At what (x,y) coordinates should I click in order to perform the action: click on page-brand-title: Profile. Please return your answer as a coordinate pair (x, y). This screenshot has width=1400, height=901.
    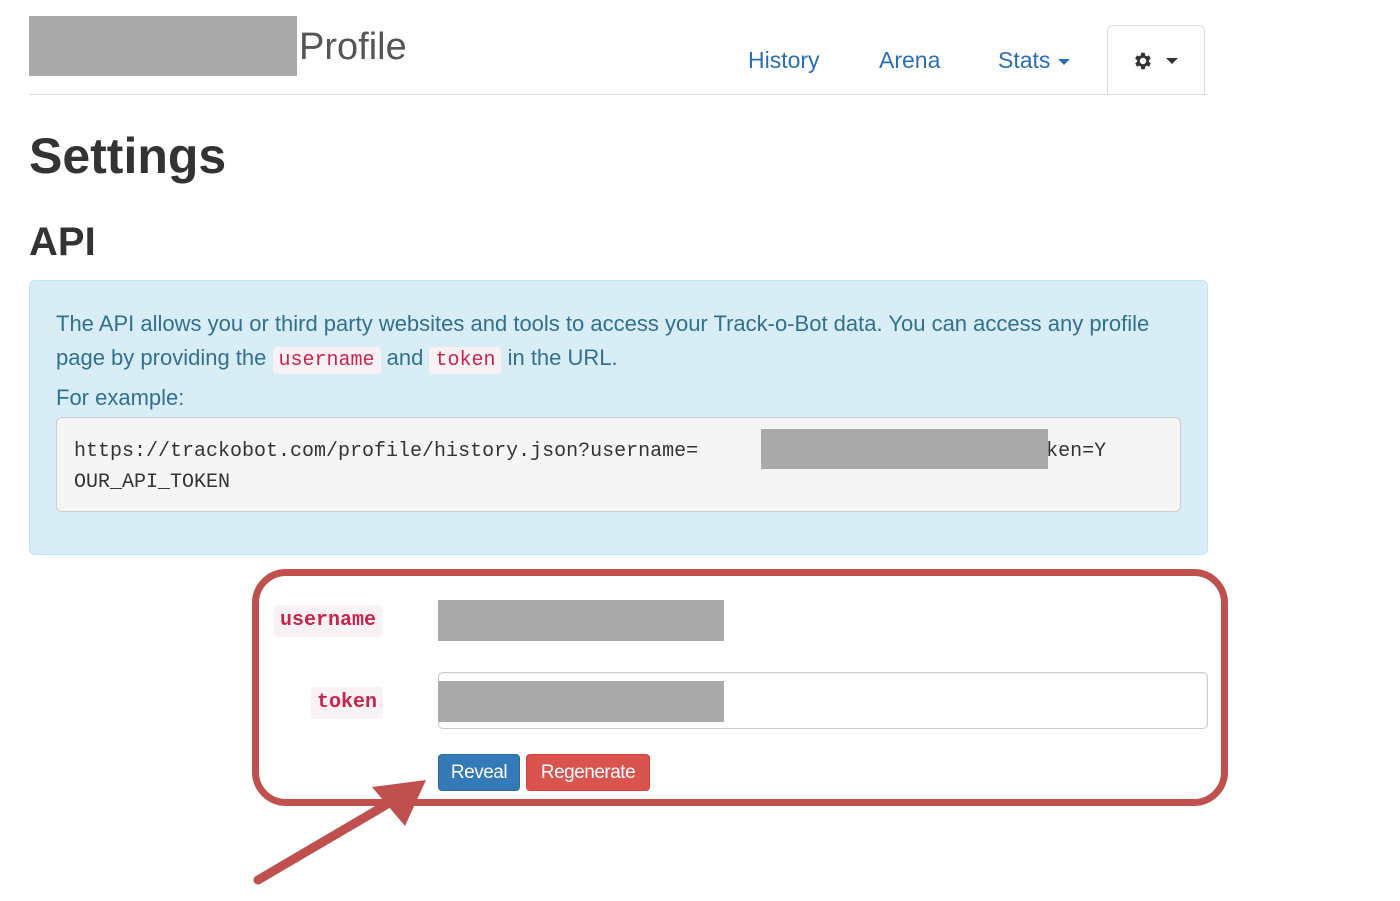
    Looking at the image, I should click on (353, 47).